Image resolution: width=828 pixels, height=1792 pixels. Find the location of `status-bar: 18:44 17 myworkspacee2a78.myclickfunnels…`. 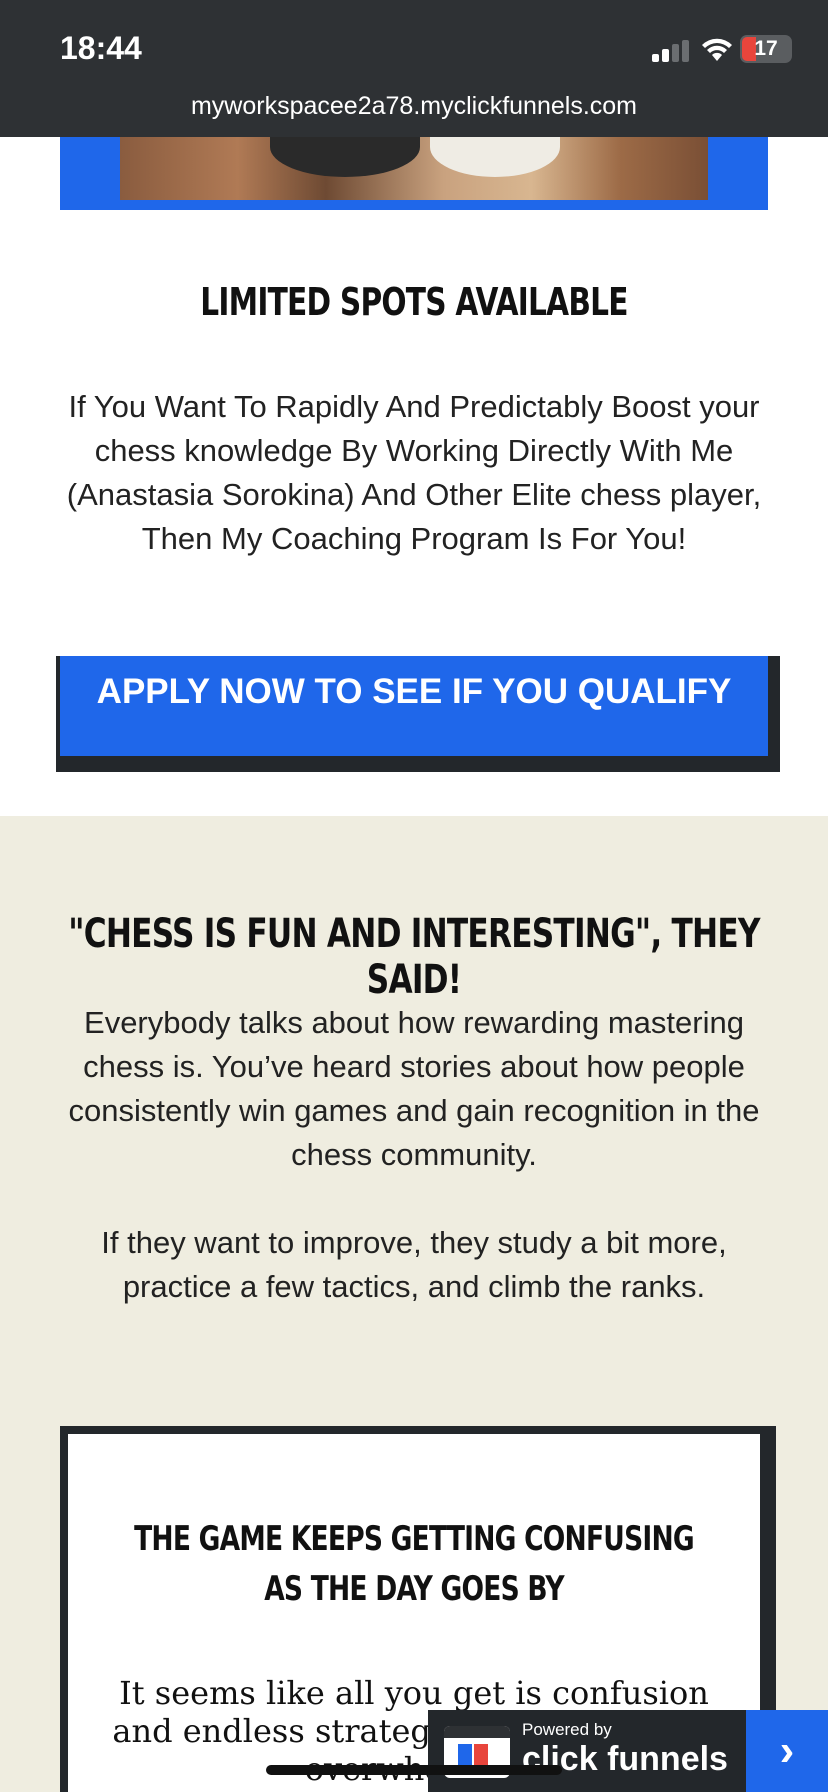

status-bar: 18:44 17 myworkspacee2a78.myclickfunnels… is located at coordinates (414, 68).